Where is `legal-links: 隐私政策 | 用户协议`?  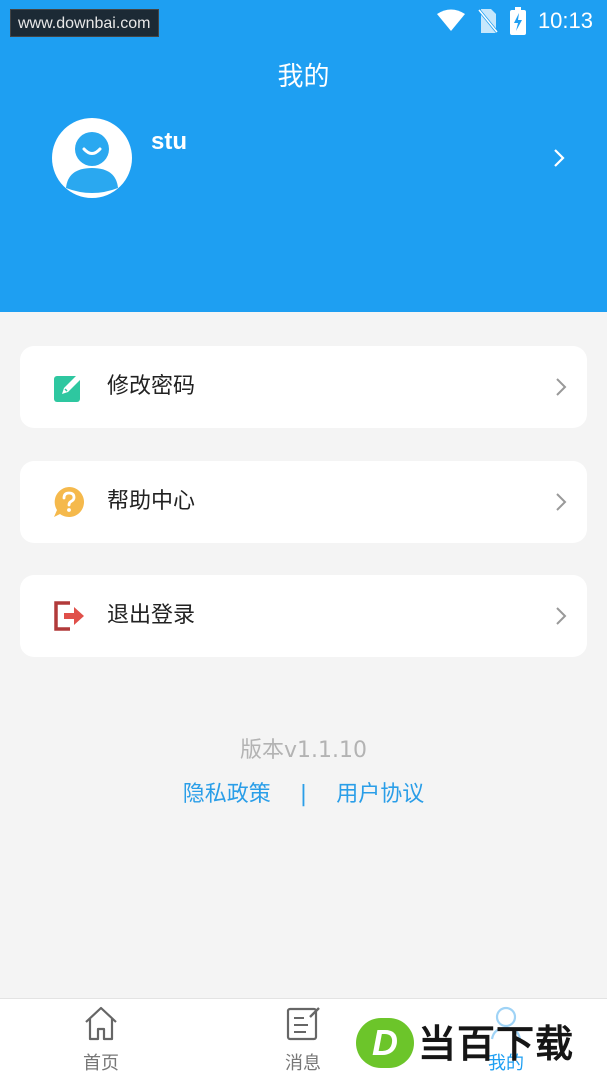
legal-links: 隐私政策 | 用户协议 is located at coordinates (303, 795).